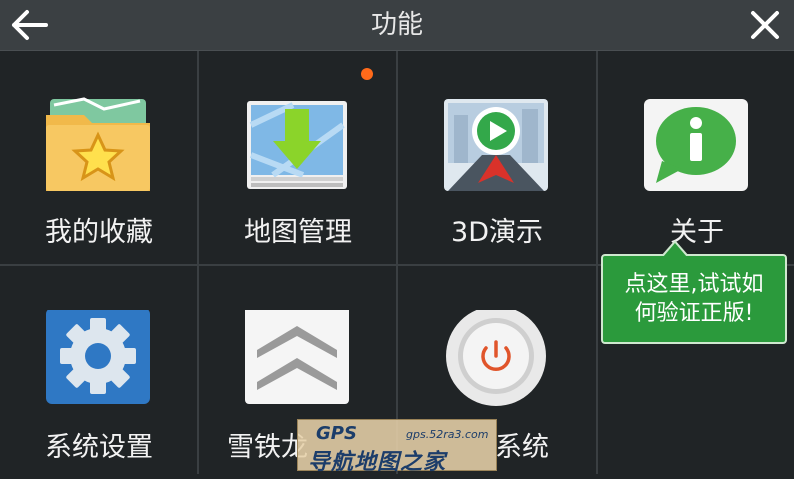 The height and width of the screenshot is (479, 794). I want to click on close-icon, so click(765, 25).